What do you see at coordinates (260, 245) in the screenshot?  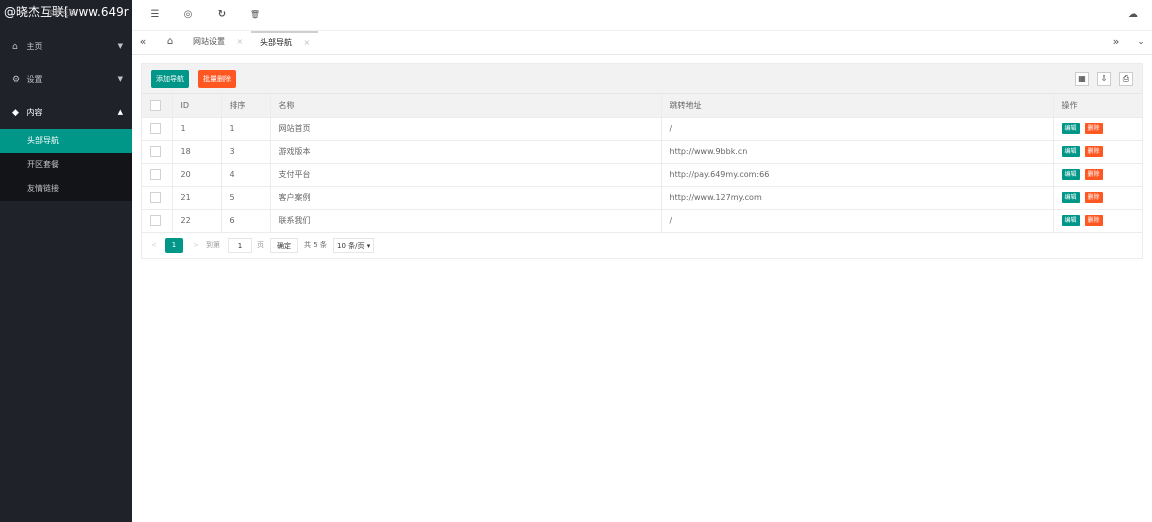 I see `page-unit-label: 页` at bounding box center [260, 245].